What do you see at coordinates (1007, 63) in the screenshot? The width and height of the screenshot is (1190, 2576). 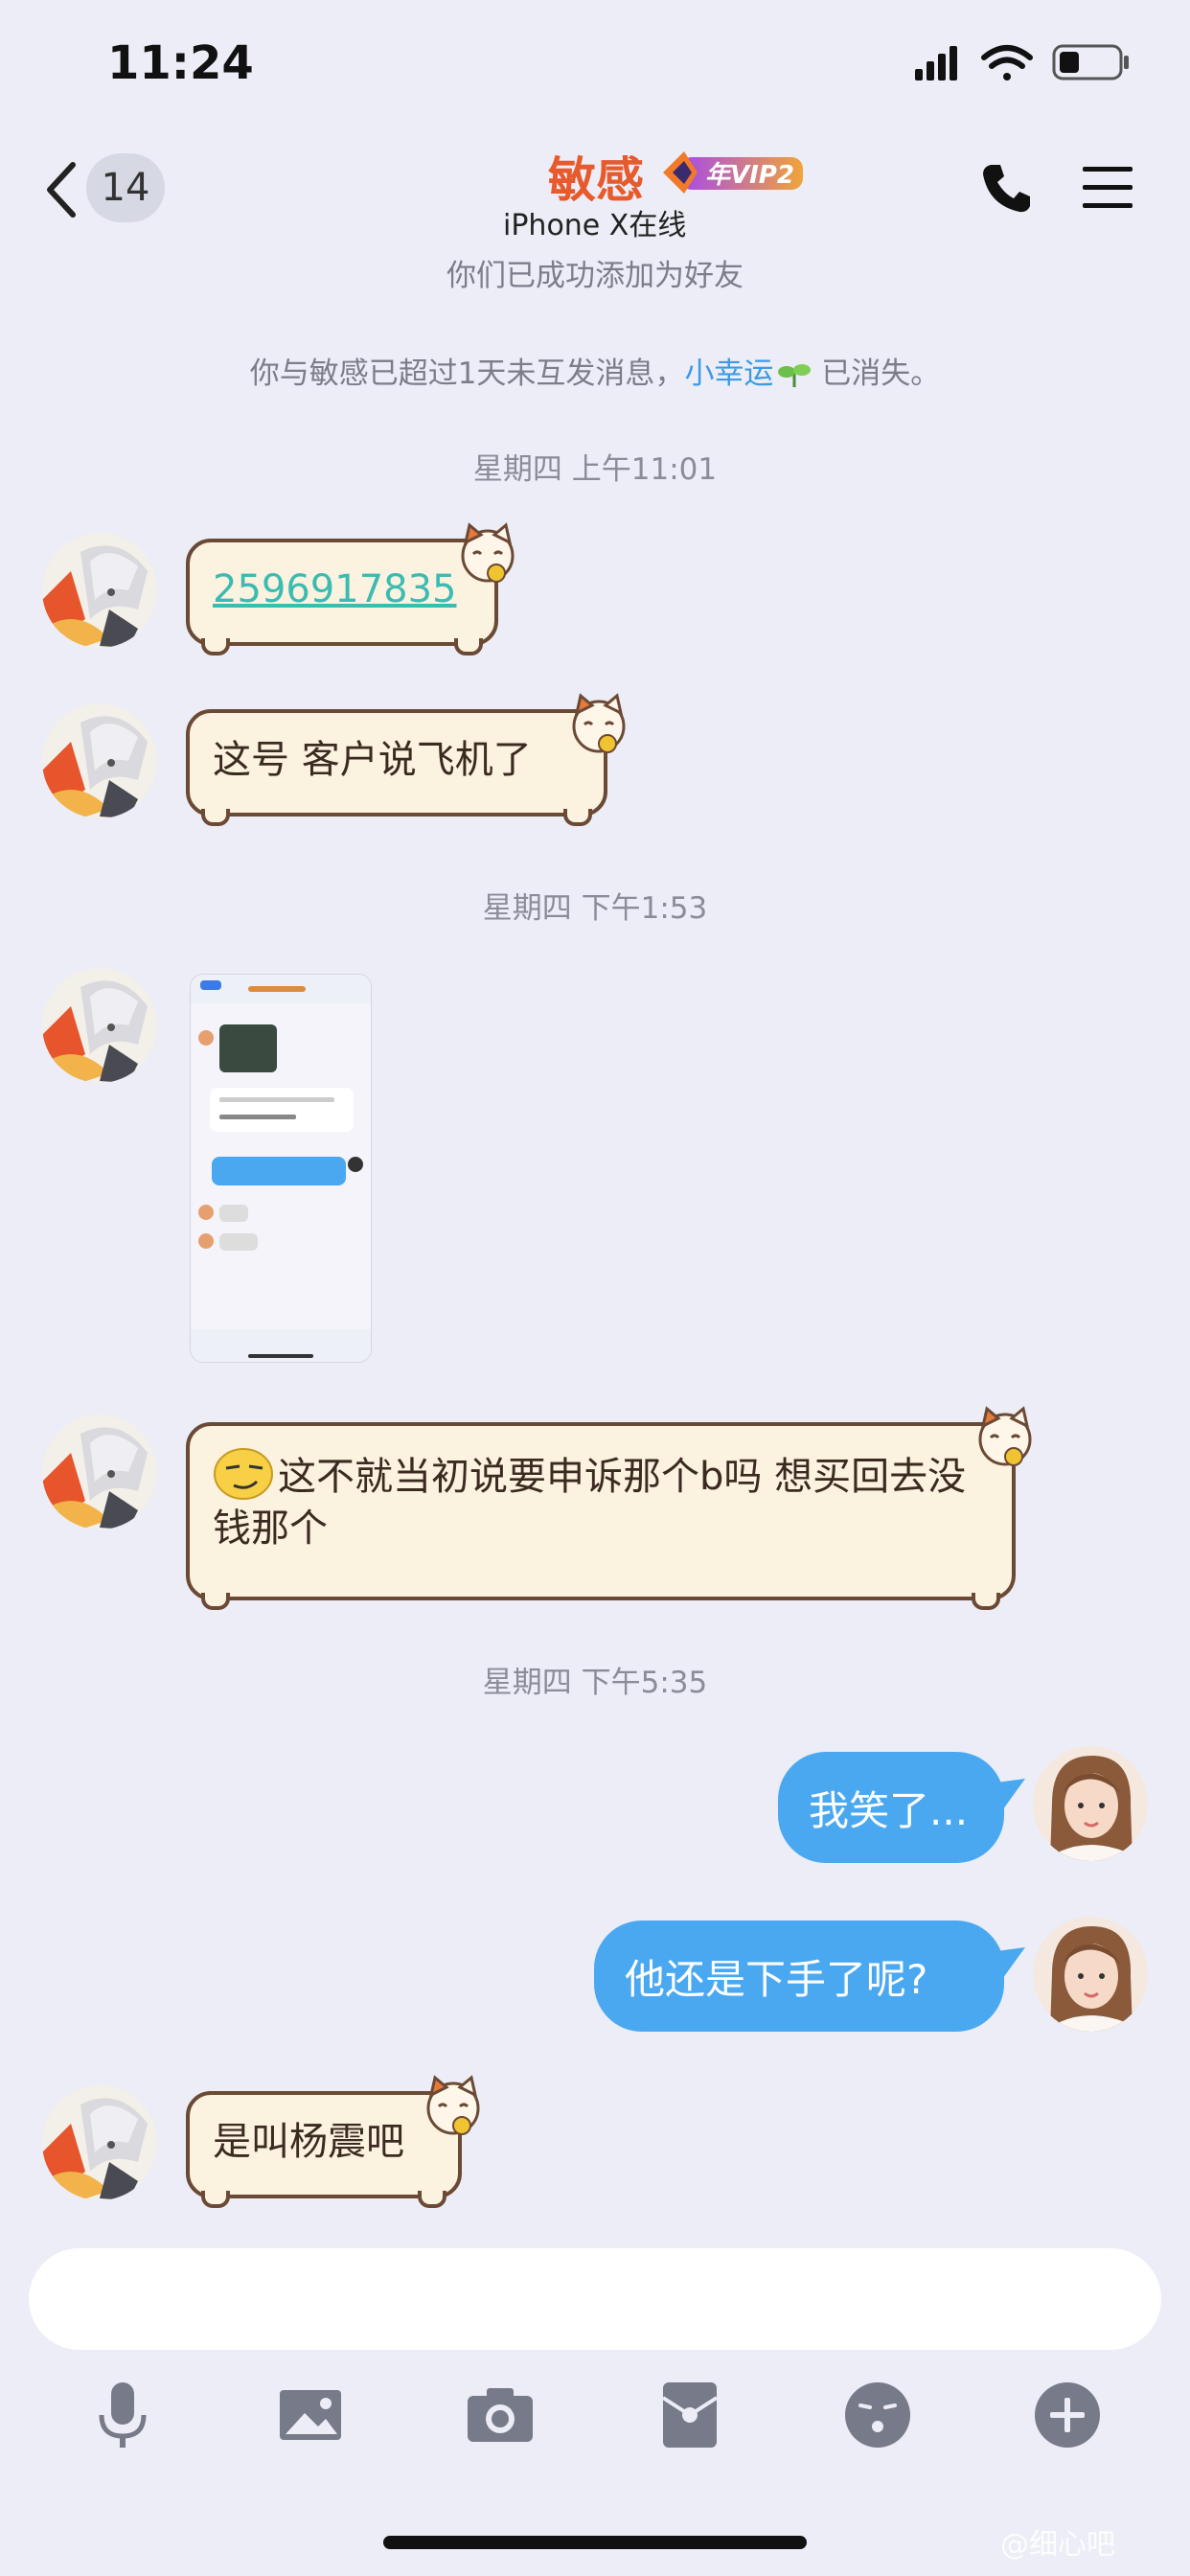 I see `wifi-icon` at bounding box center [1007, 63].